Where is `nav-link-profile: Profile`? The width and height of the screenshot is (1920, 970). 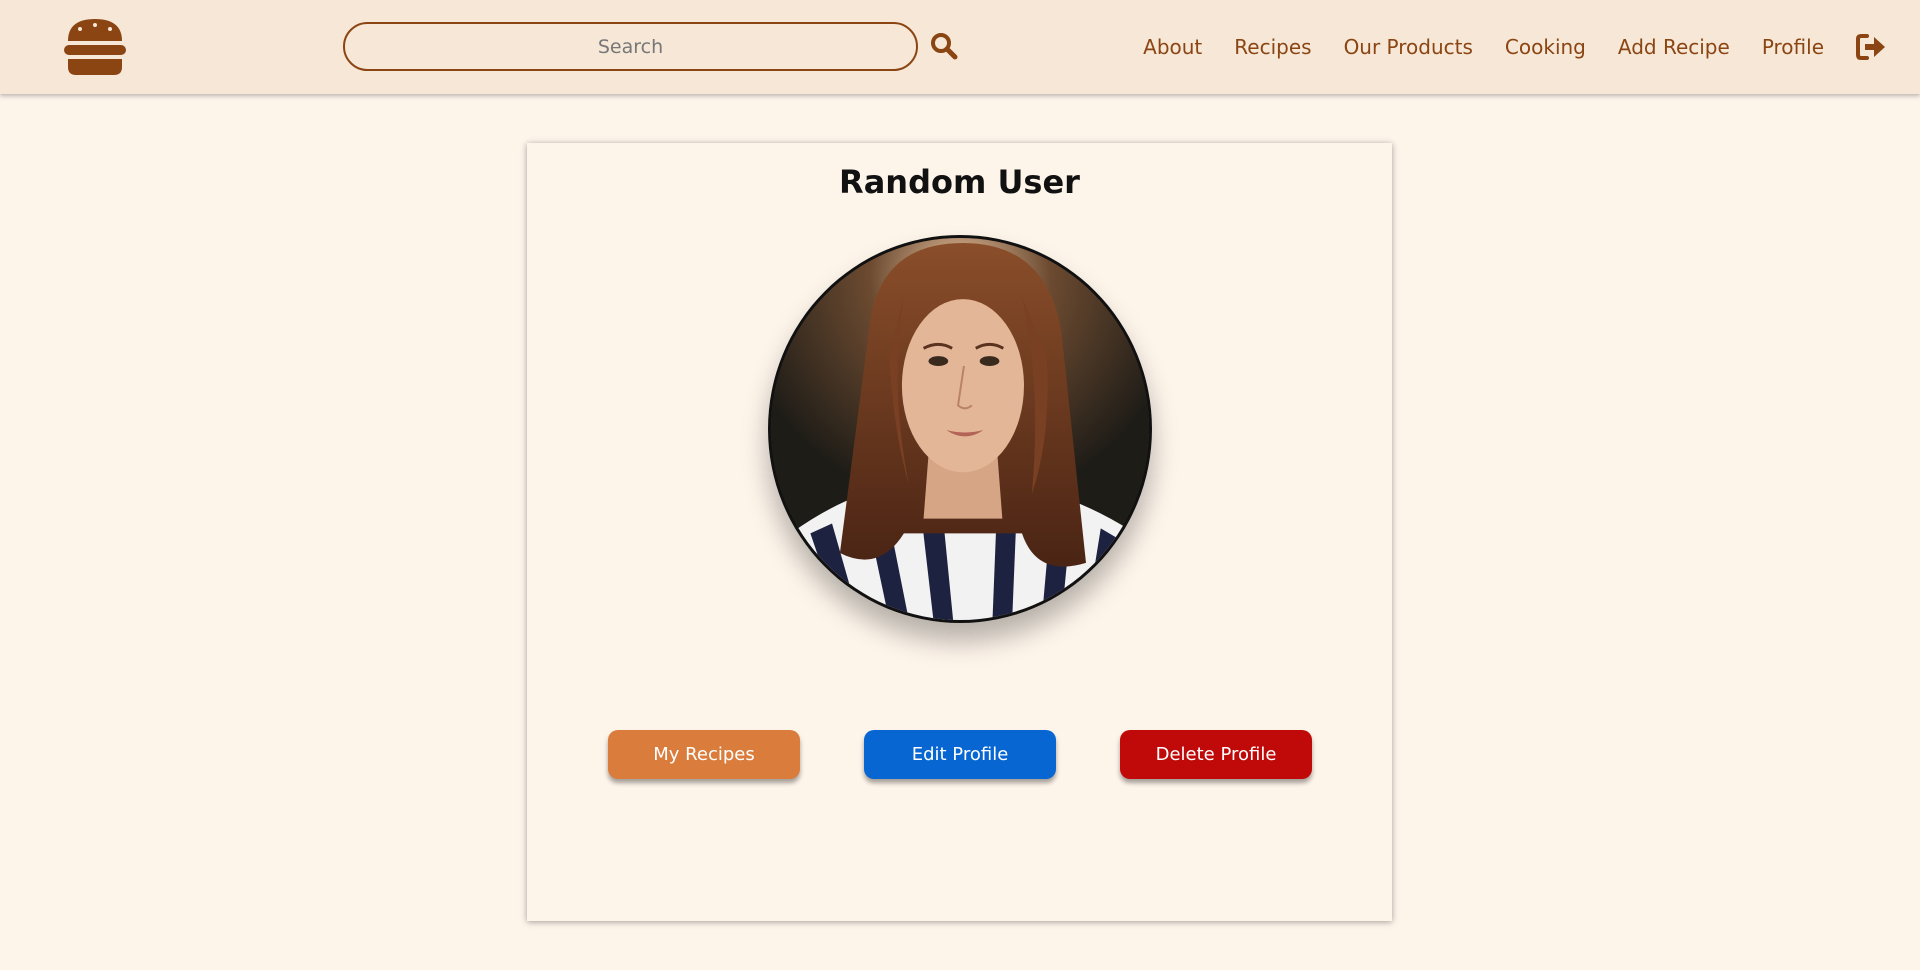 nav-link-profile: Profile is located at coordinates (1793, 47).